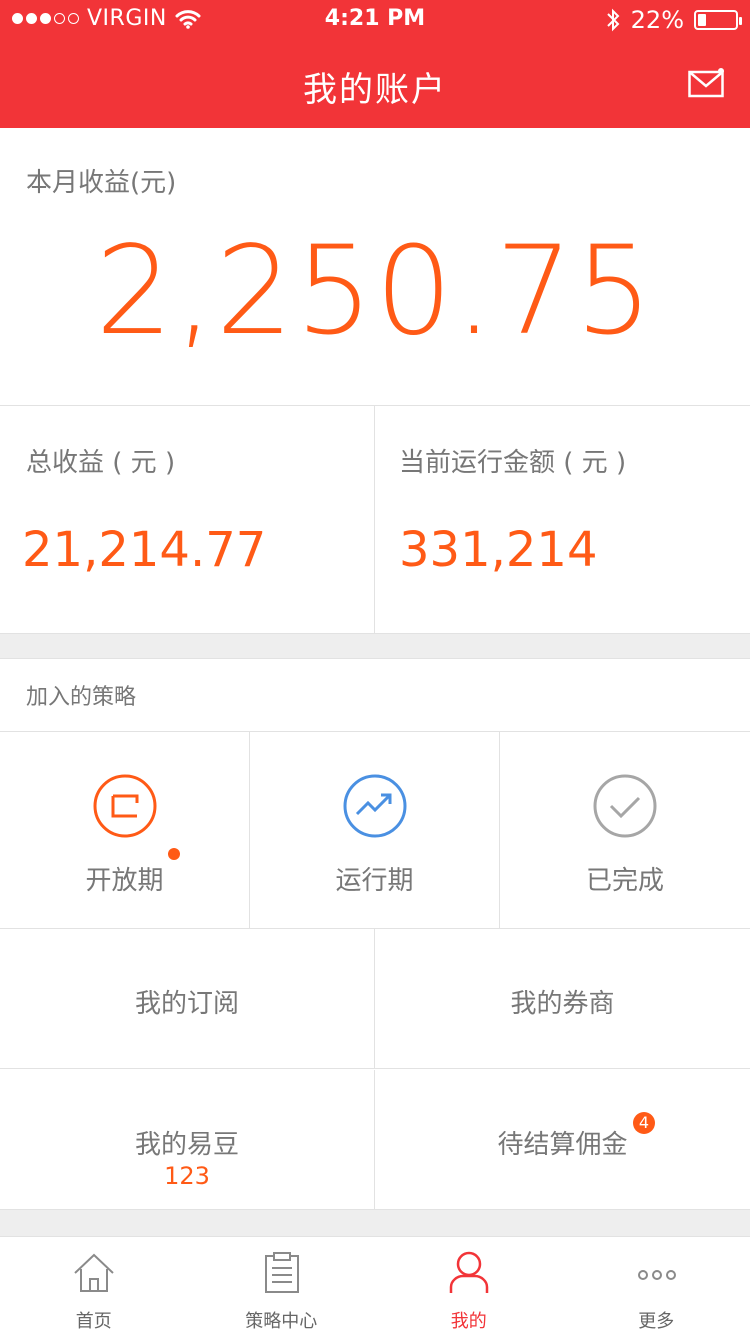 This screenshot has height=1334, width=750. Describe the element at coordinates (186, 1004) in the screenshot. I see `menu-label: 我的订阅` at that location.